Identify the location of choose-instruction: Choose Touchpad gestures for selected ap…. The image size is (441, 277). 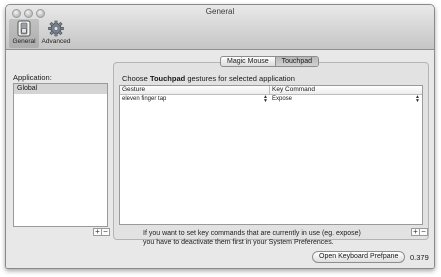
(208, 78).